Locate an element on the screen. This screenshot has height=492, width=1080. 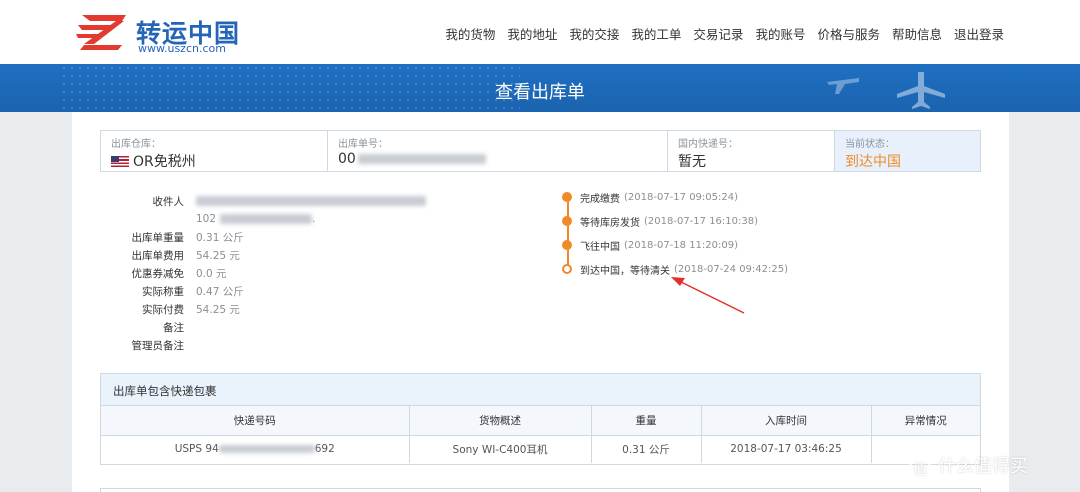
redacted-order-number is located at coordinates (421, 159).